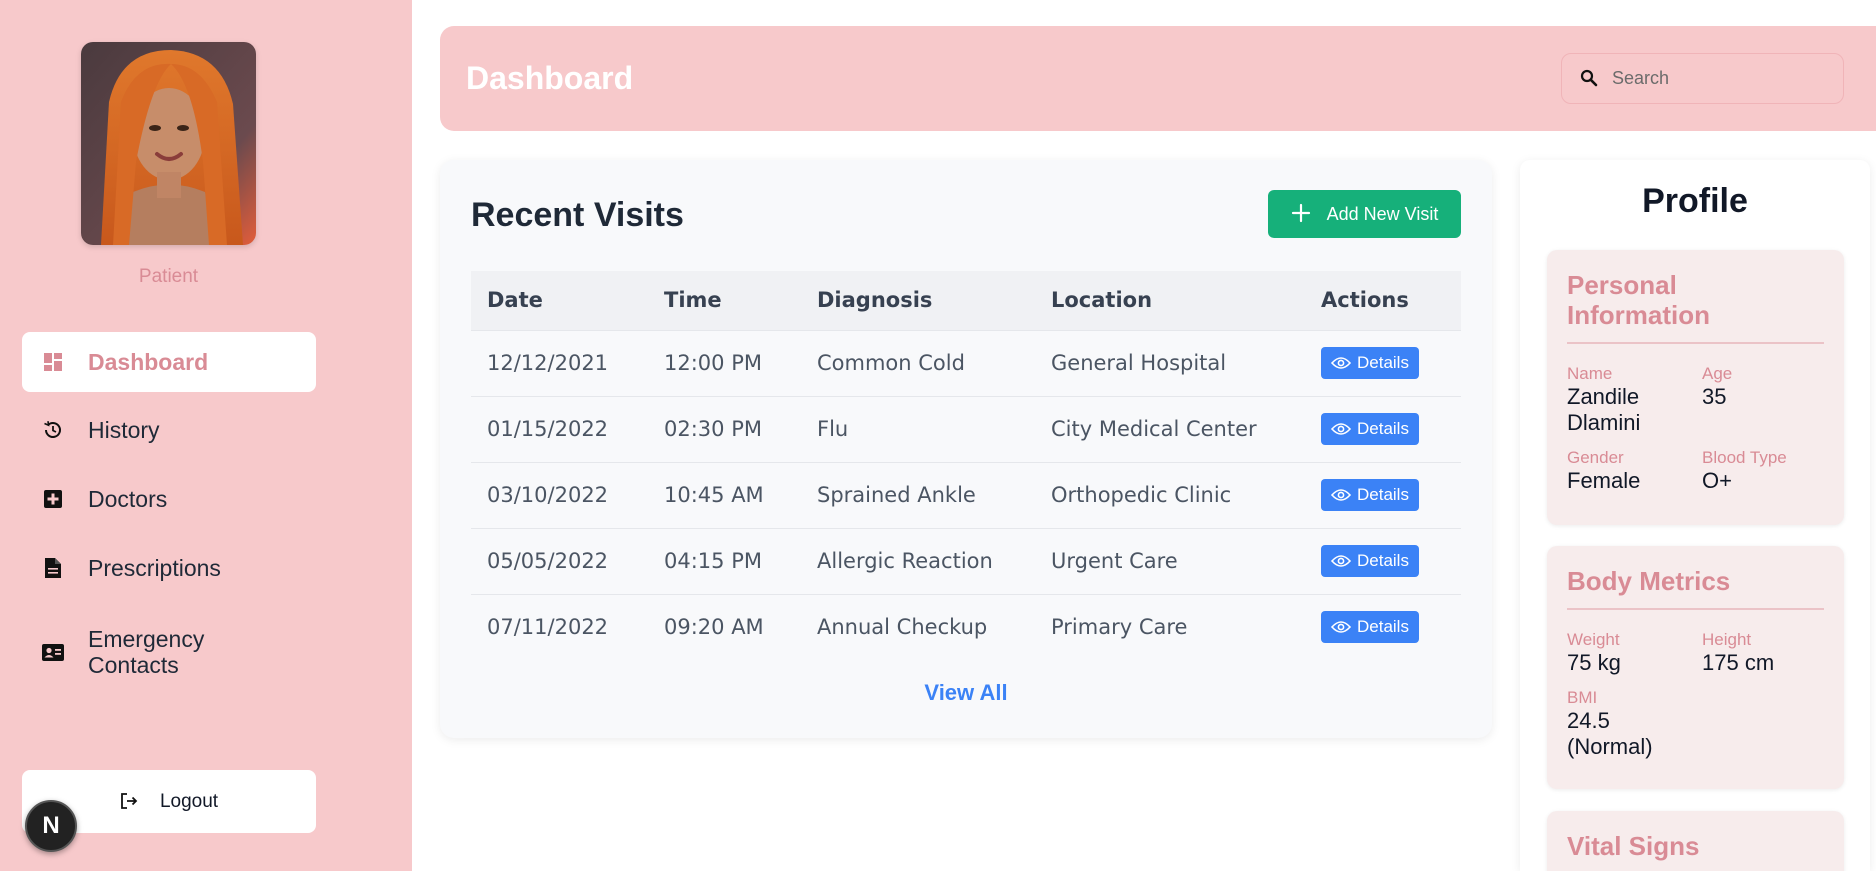 The width and height of the screenshot is (1876, 871). What do you see at coordinates (1170, 495) in the screenshot?
I see `cell-location: Orthopedic Clinic` at bounding box center [1170, 495].